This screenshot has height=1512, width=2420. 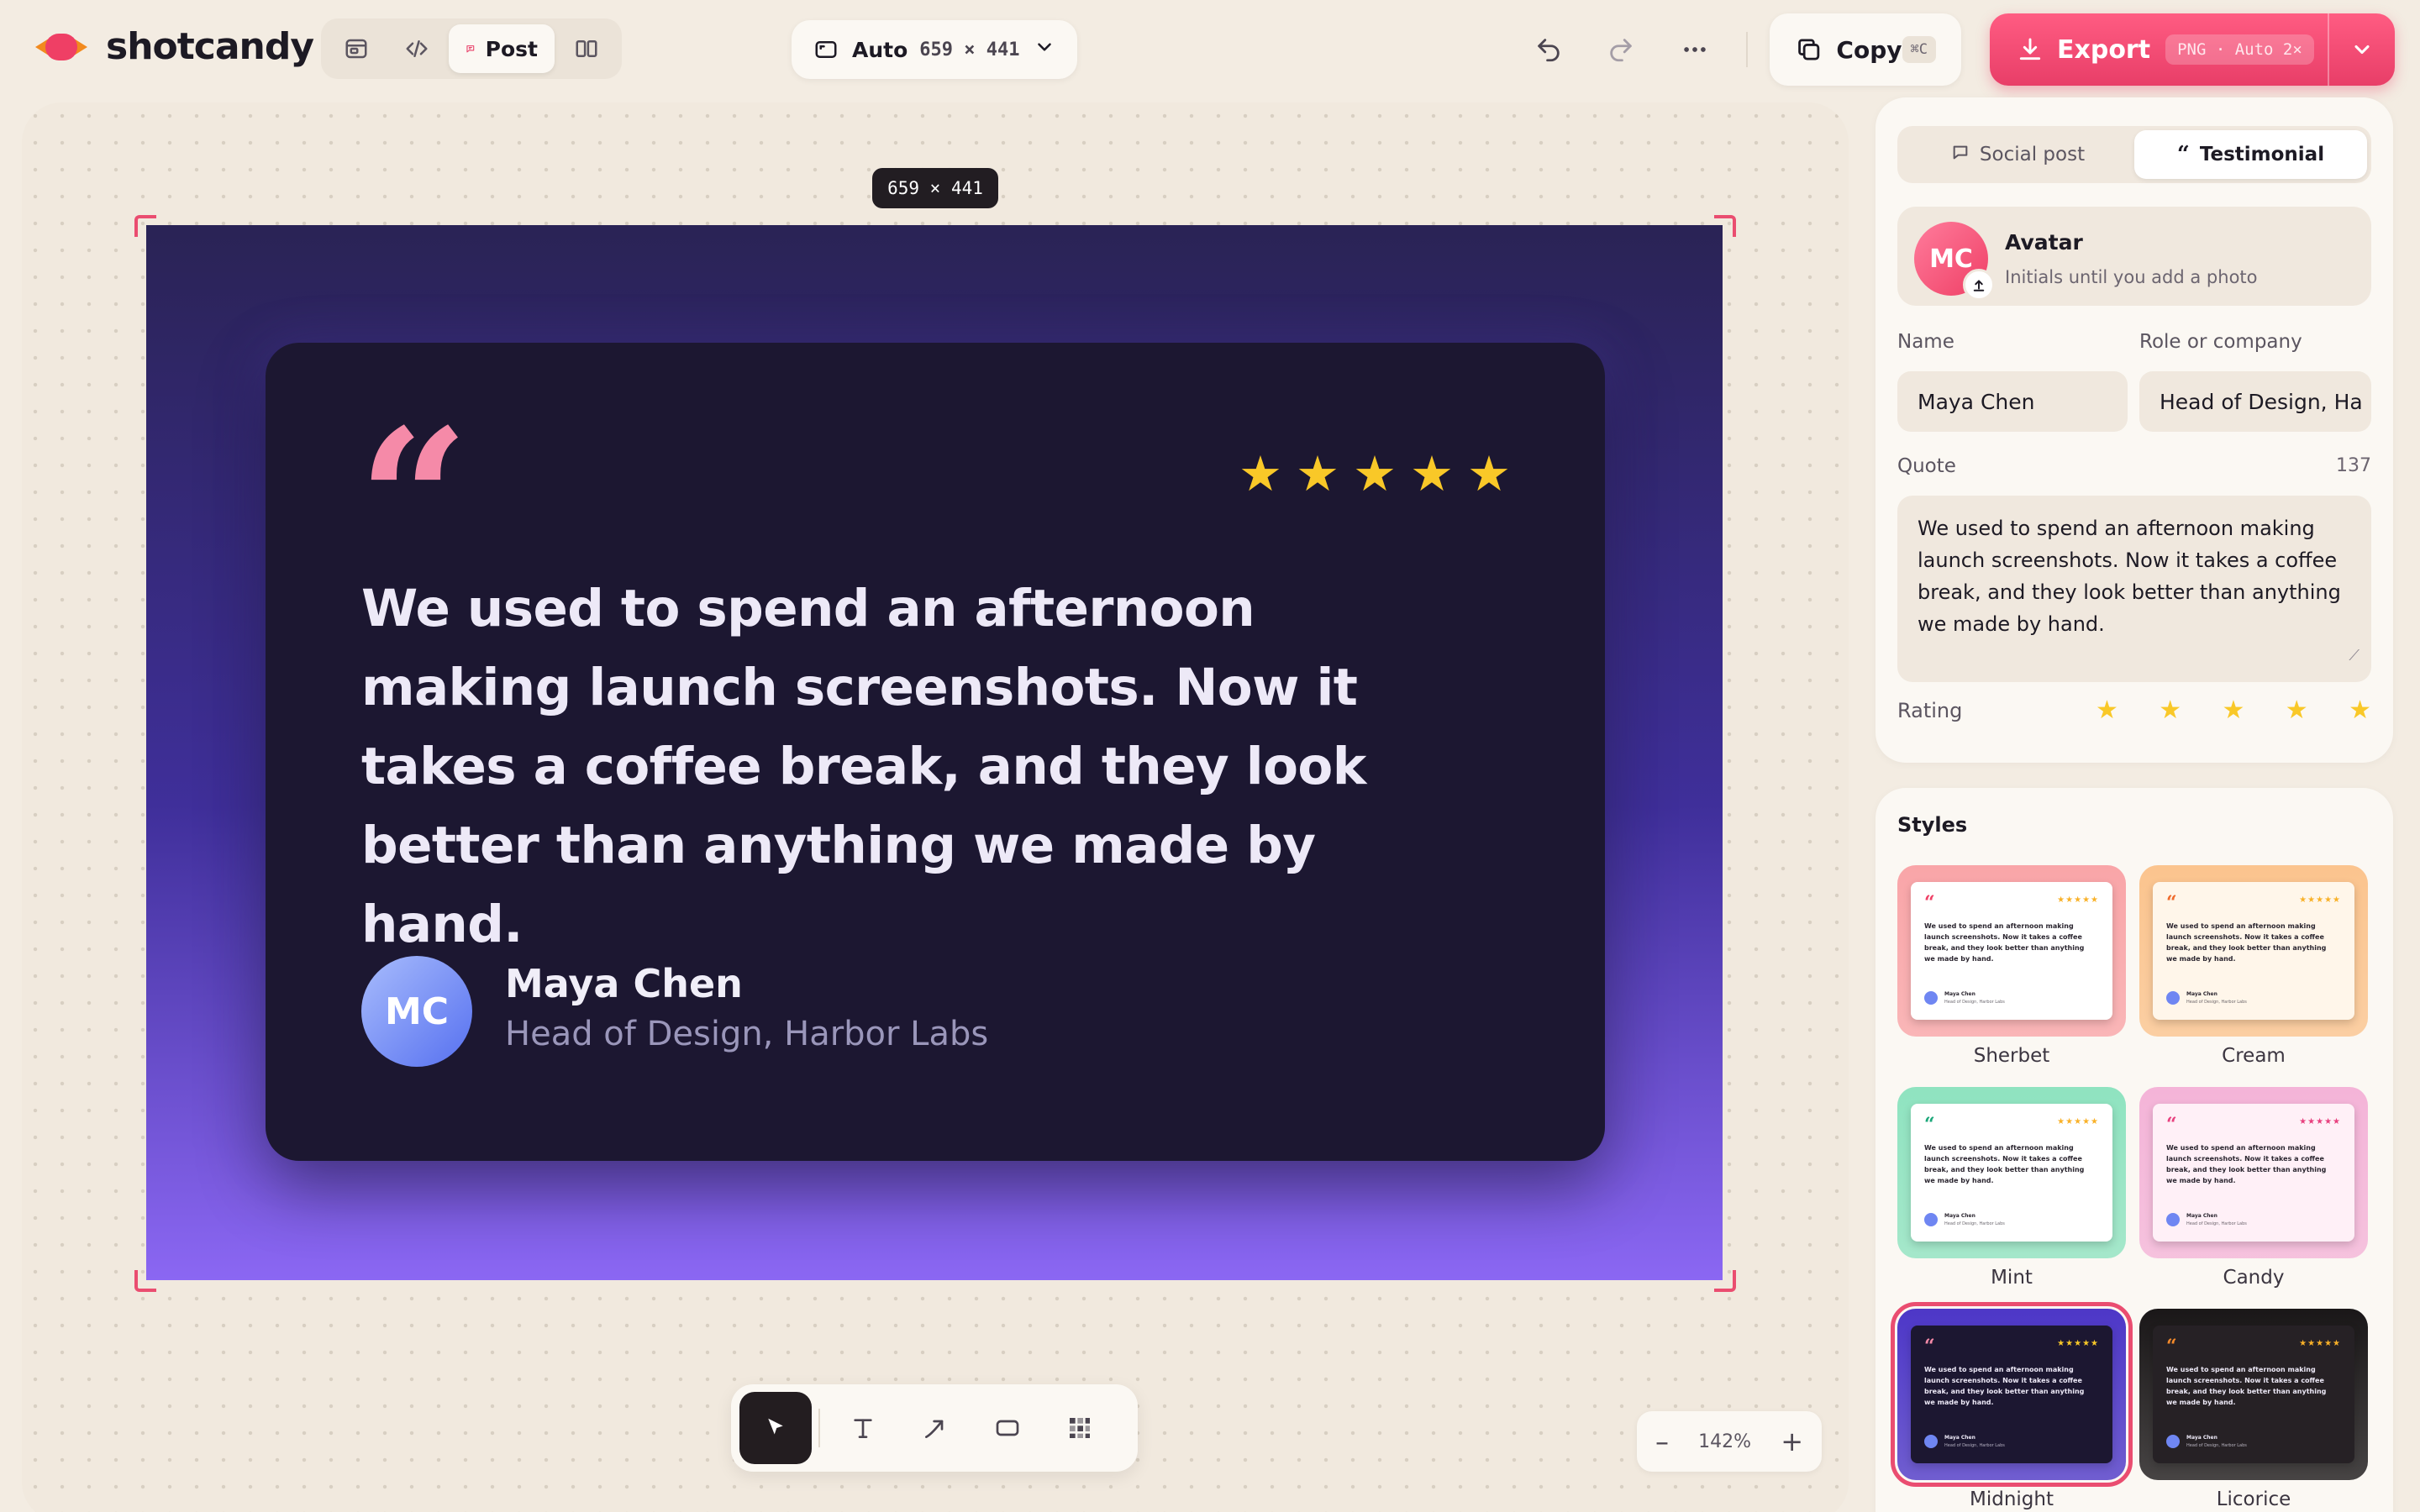 What do you see at coordinates (2354, 656) in the screenshot?
I see `resize-handle-icon: ⟋` at bounding box center [2354, 656].